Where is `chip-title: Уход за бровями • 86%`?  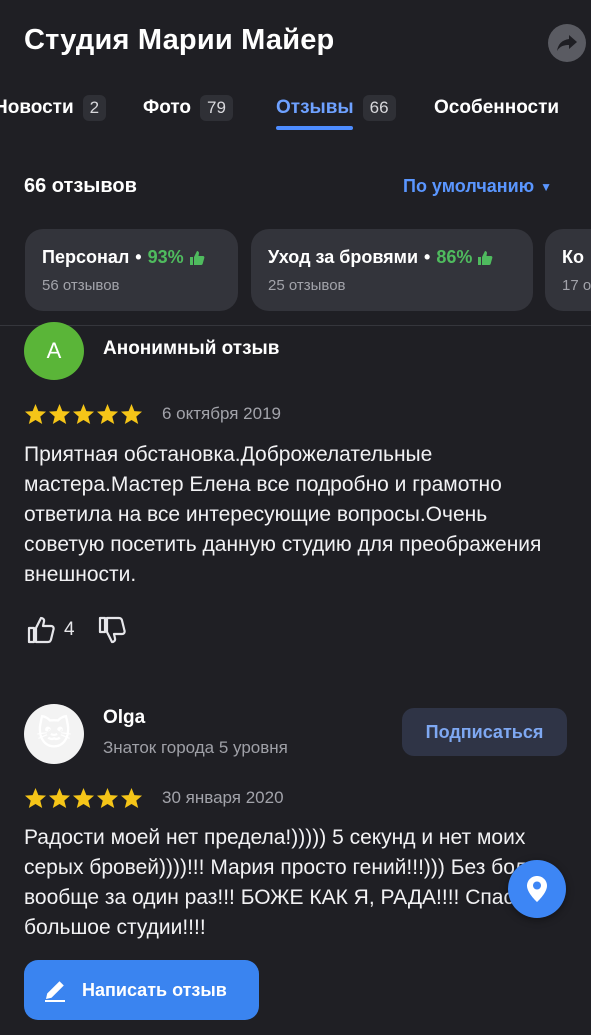
chip-title: Уход за бровями • 86% is located at coordinates (380, 257).